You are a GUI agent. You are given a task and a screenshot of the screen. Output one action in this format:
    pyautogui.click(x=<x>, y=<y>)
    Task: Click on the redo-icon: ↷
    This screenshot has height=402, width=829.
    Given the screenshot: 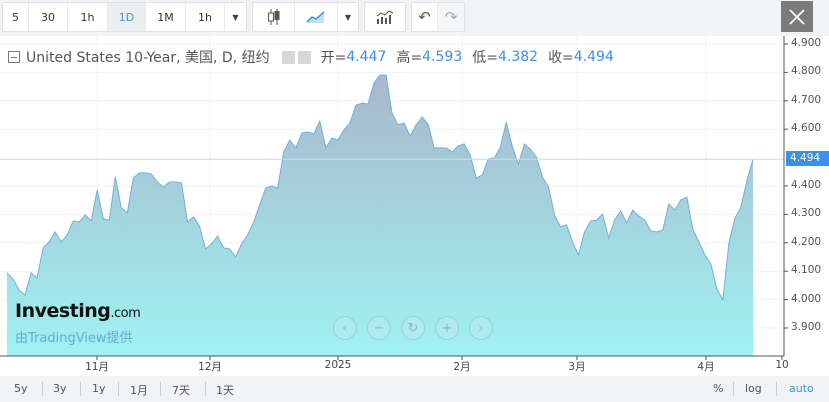 What is the action you would take?
    pyautogui.click(x=451, y=17)
    